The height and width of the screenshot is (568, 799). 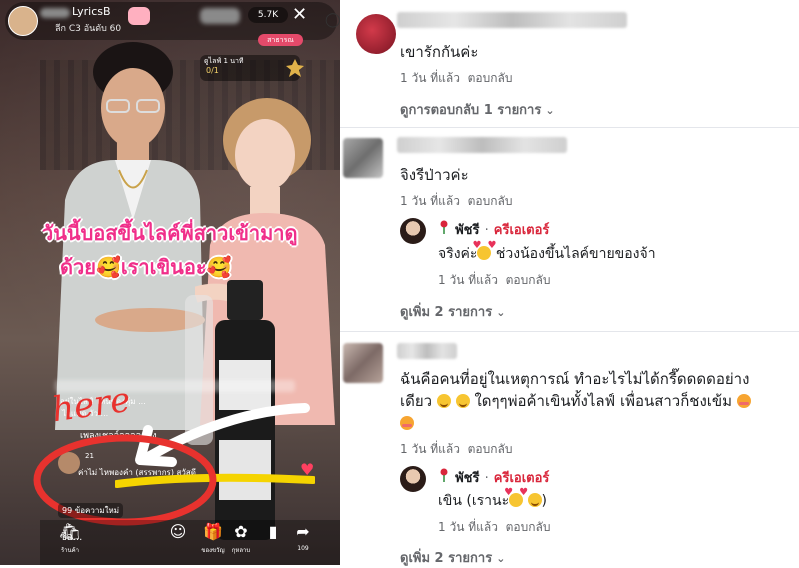 I want to click on comment-2-reply-button: ตอบกลับ, so click(x=490, y=201).